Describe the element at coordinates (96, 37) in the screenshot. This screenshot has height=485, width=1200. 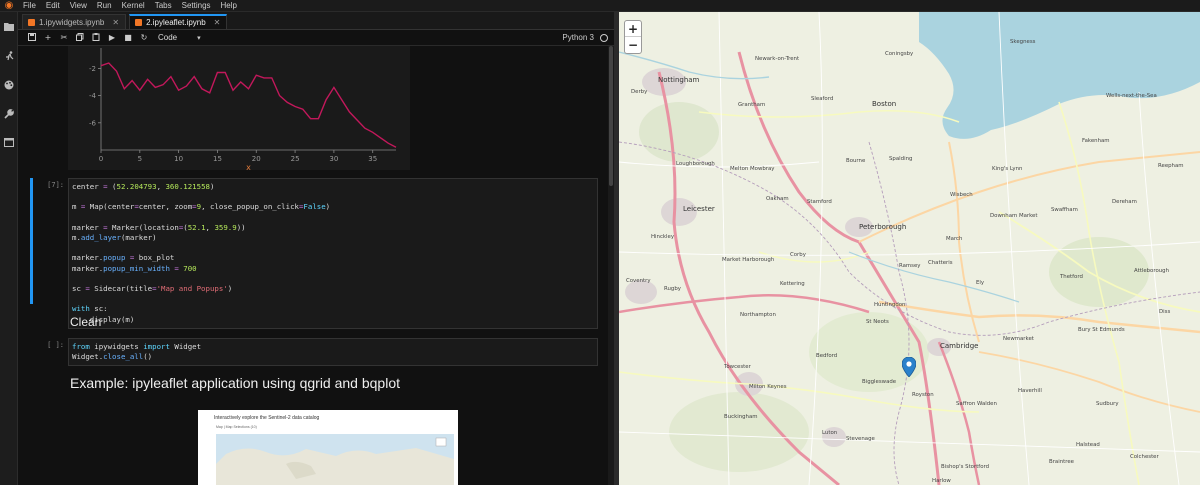
I see `paste-icon` at that location.